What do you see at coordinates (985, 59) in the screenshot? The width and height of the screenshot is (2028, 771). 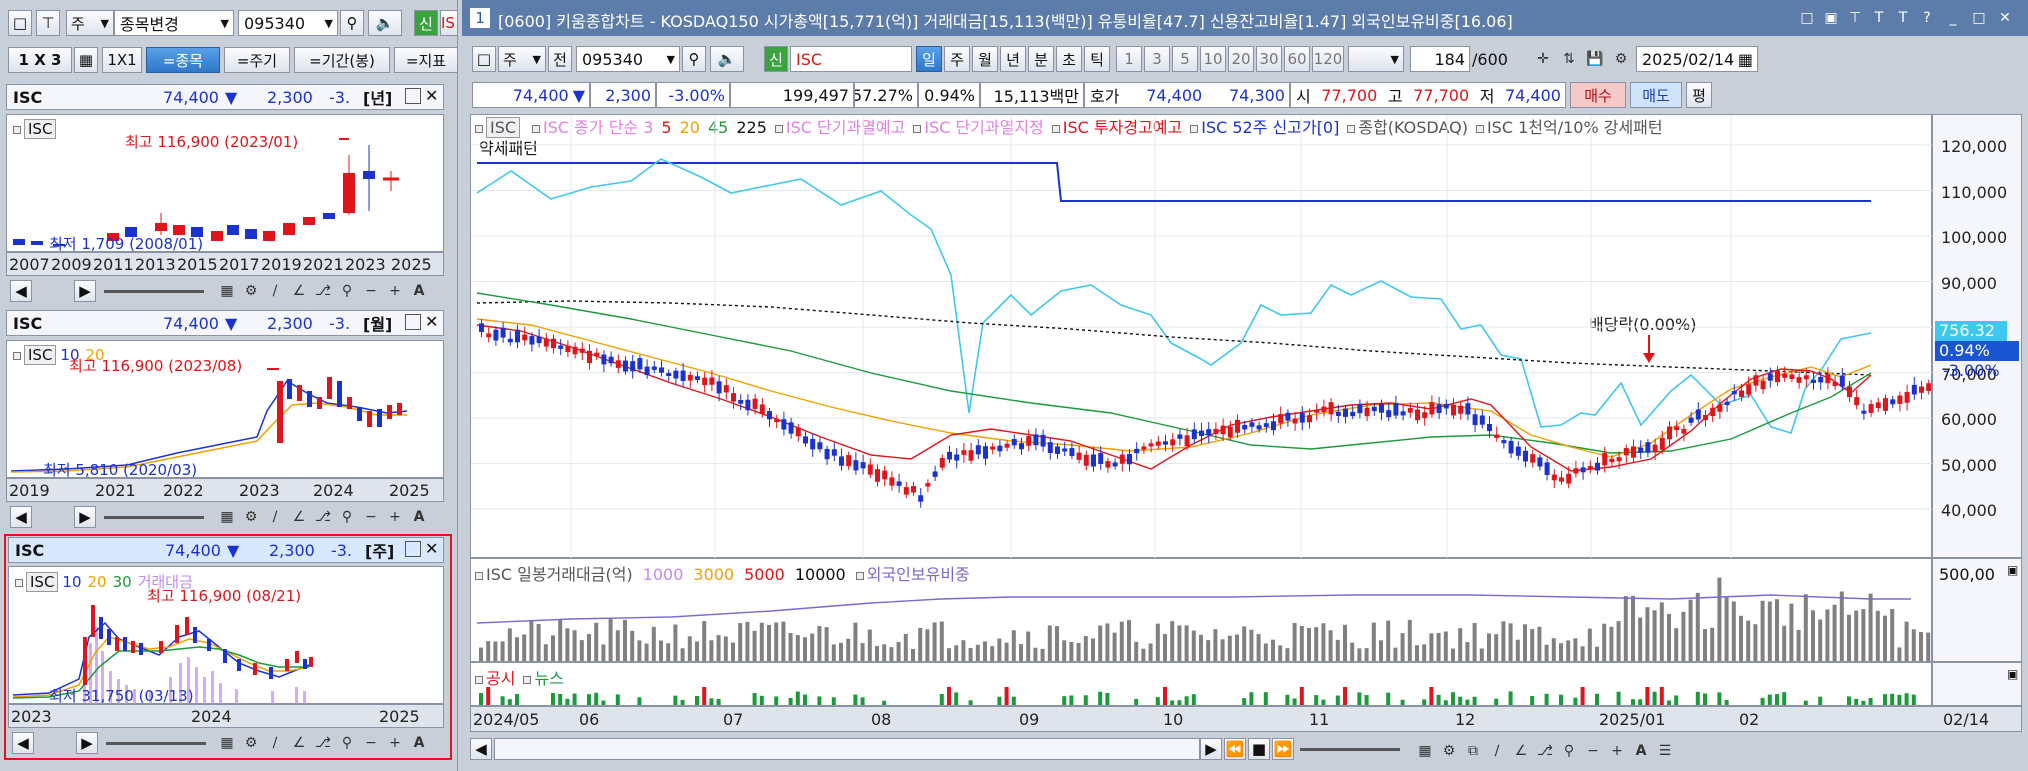 I see `period-monthly: 월` at bounding box center [985, 59].